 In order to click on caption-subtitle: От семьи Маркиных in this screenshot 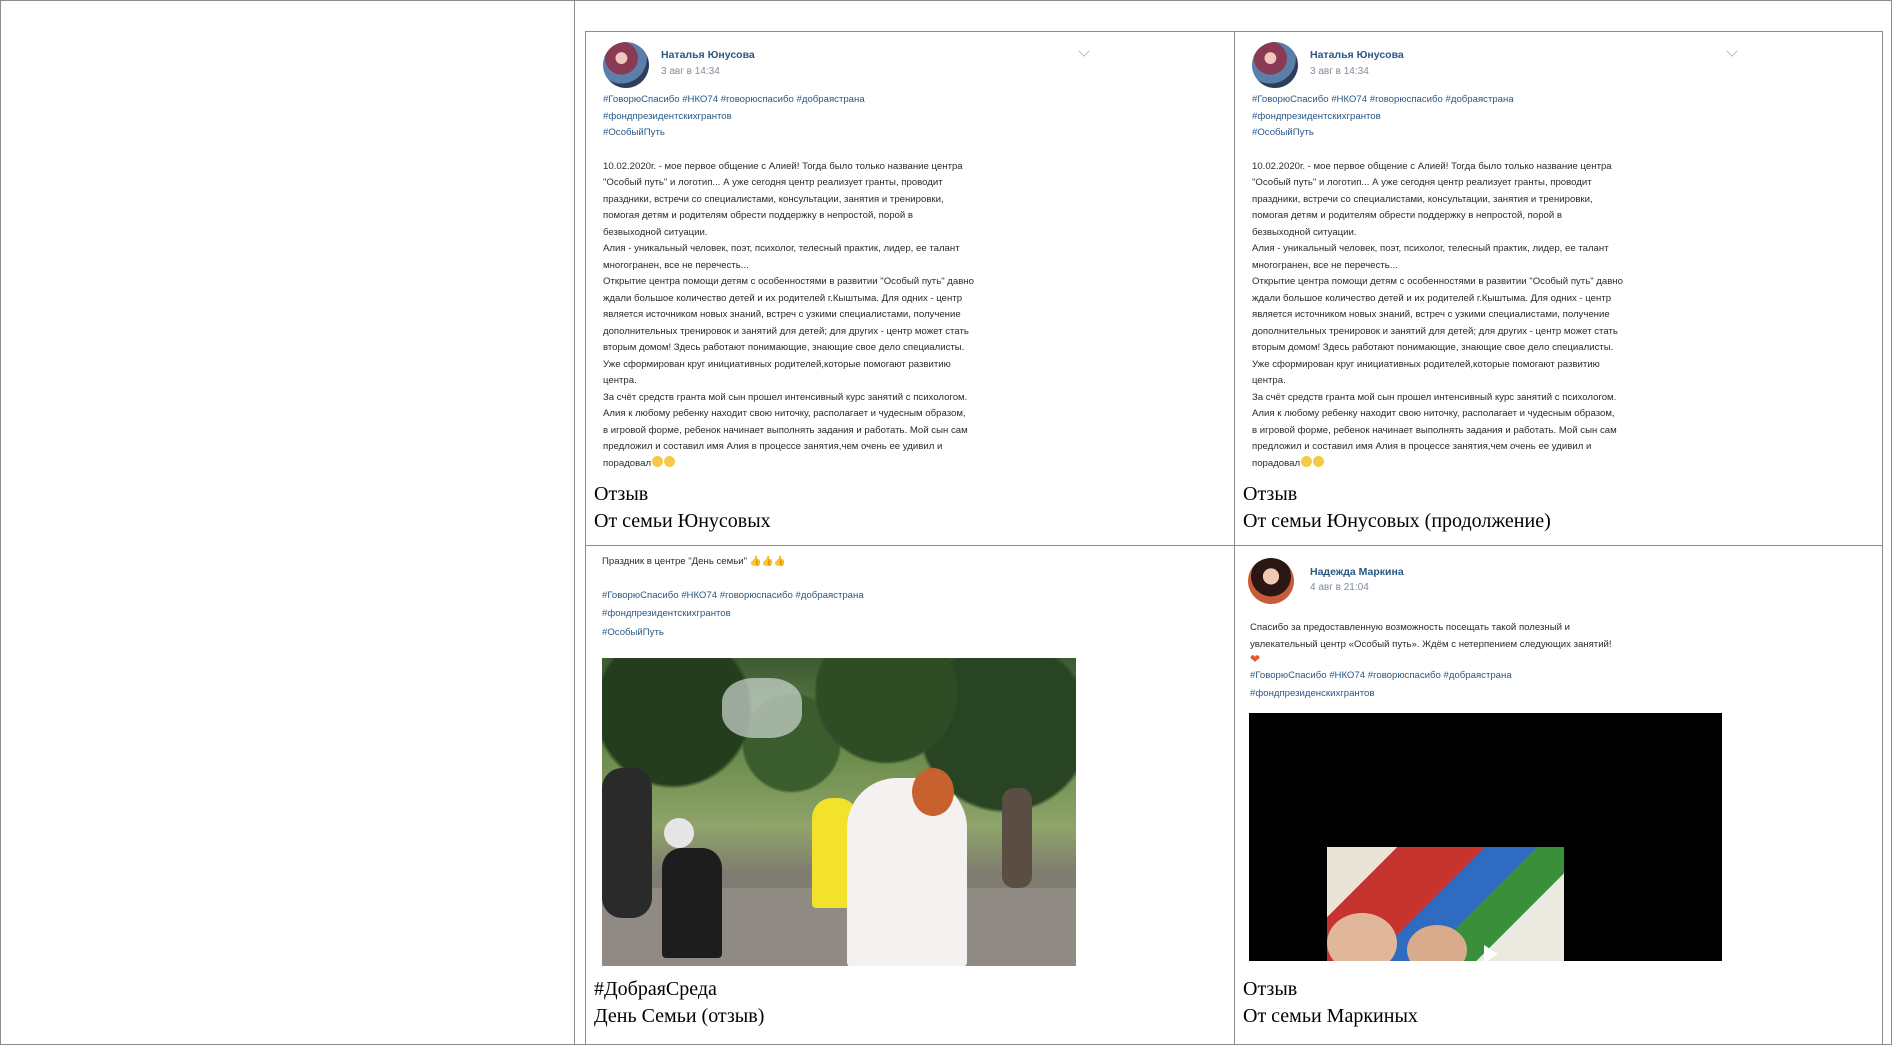, I will do `click(1330, 1016)`.